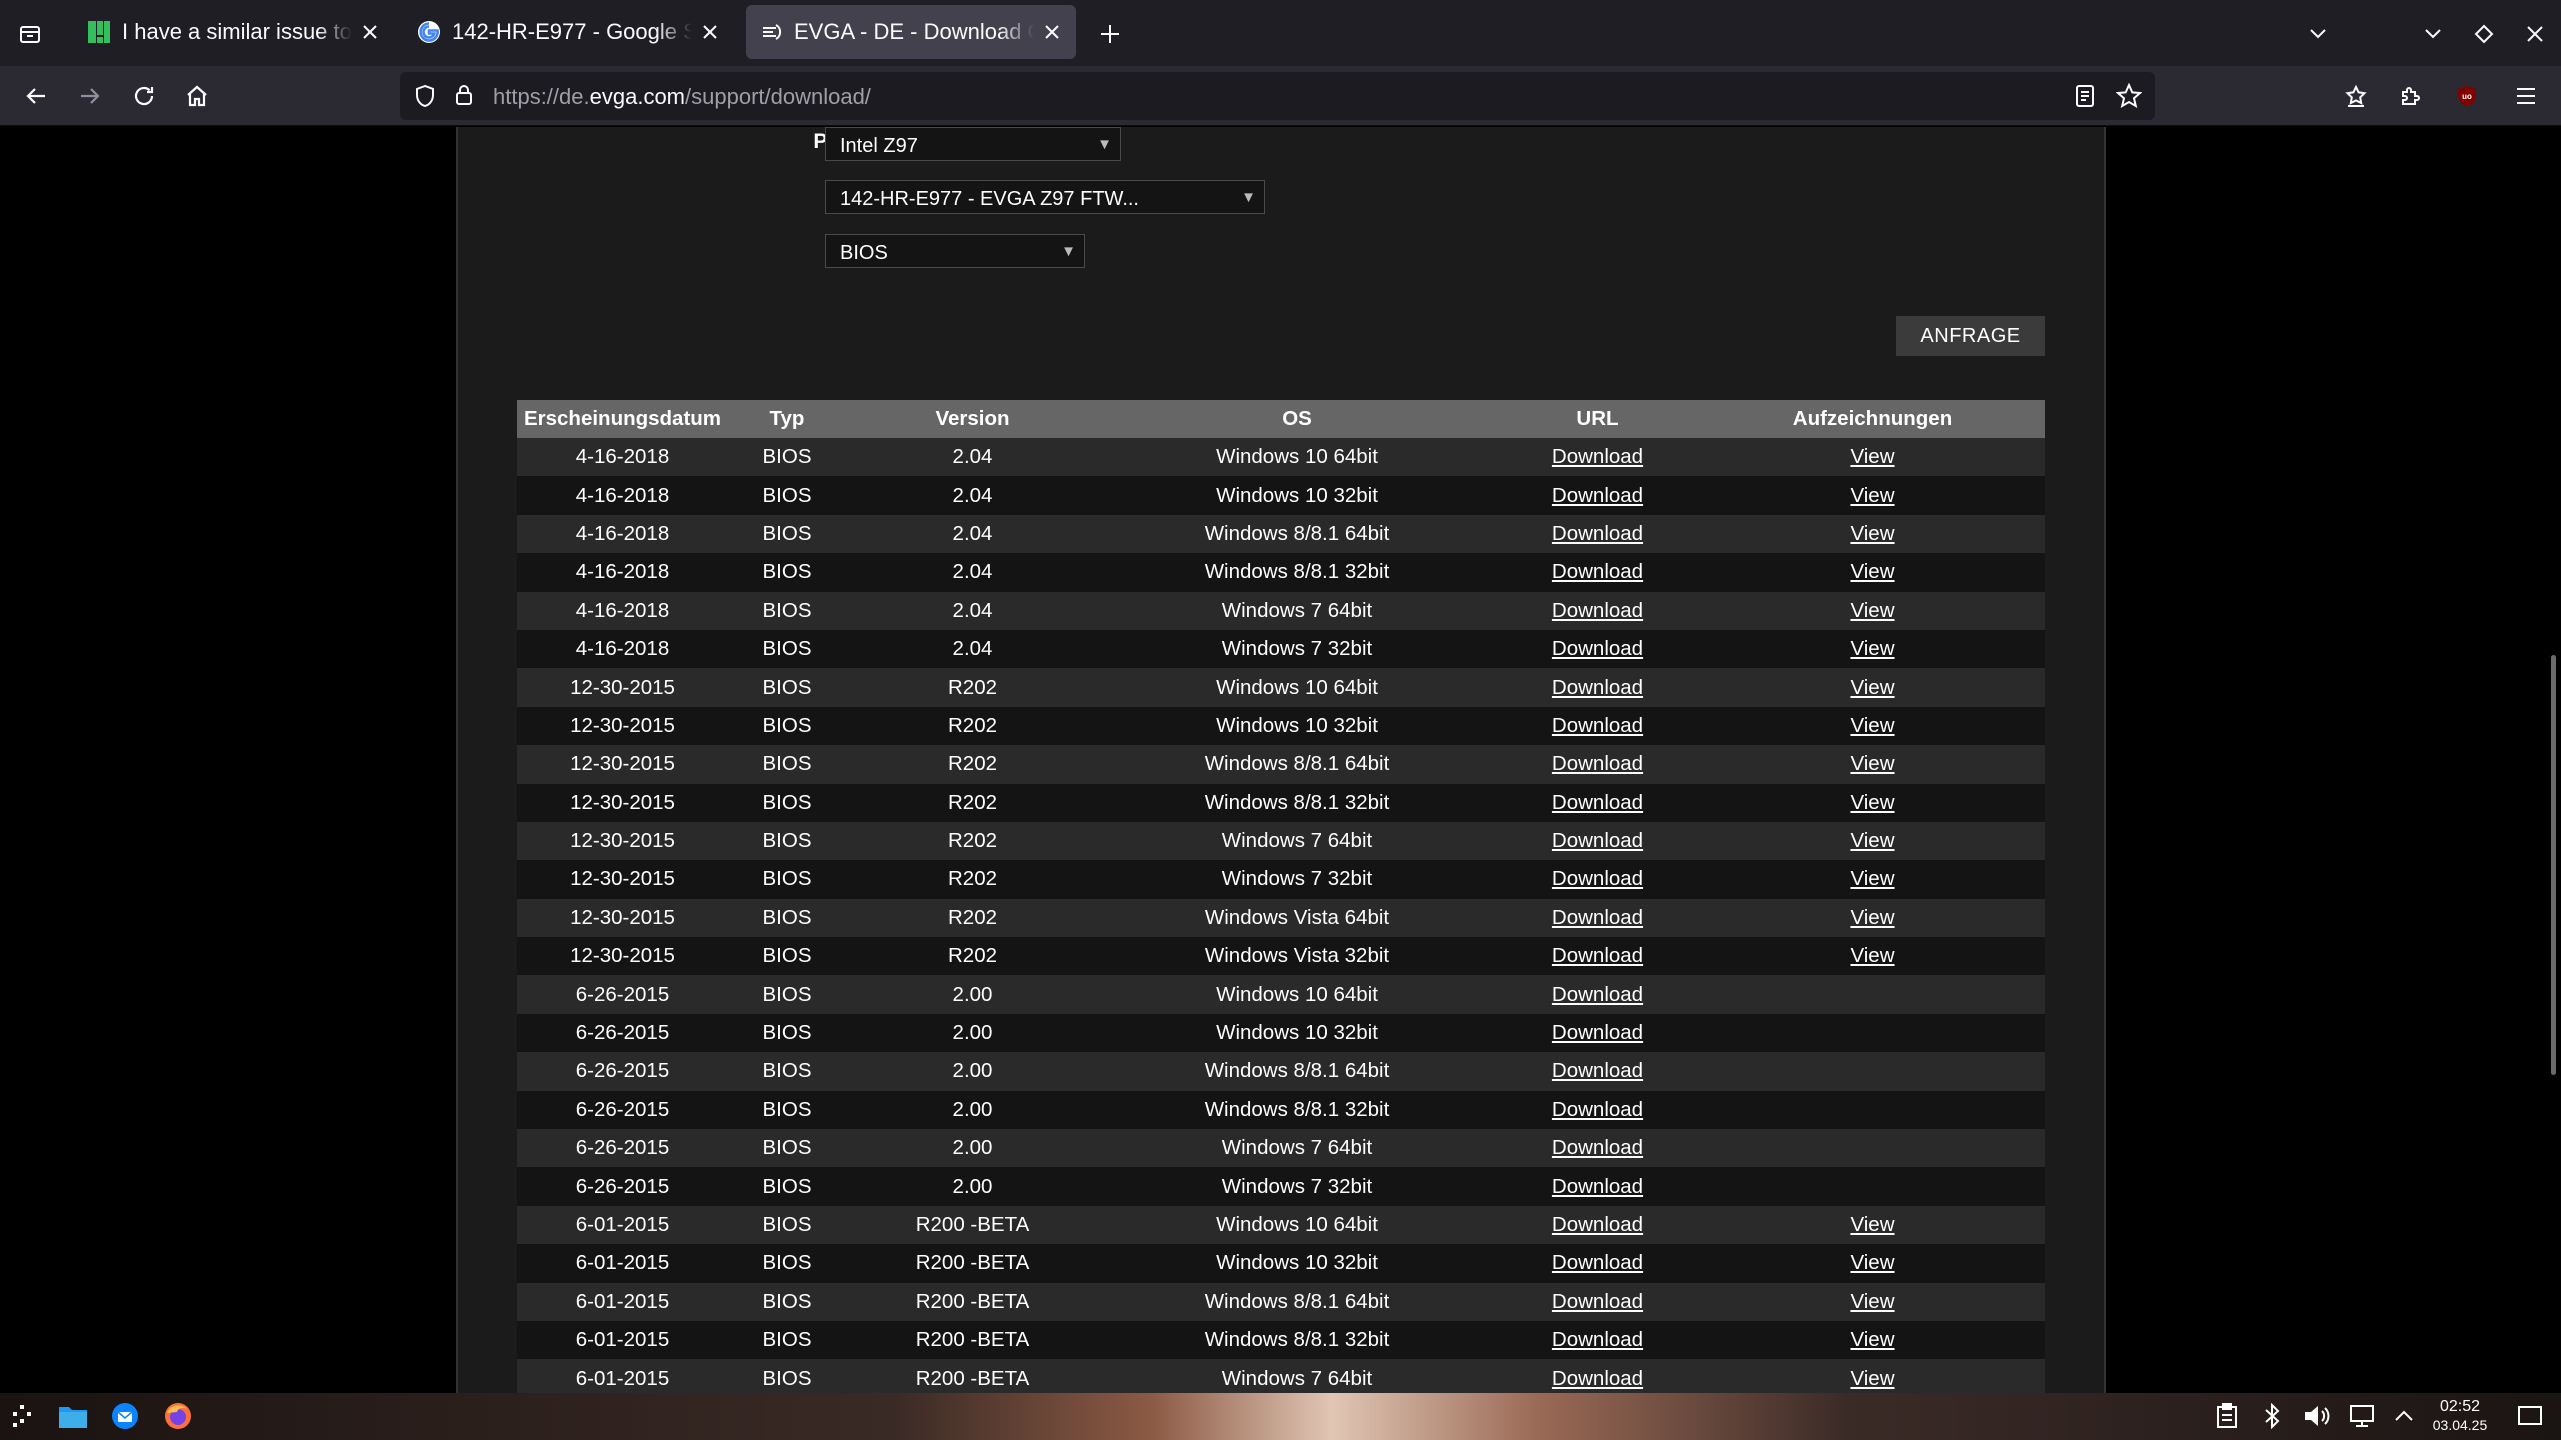  What do you see at coordinates (2272, 1416) in the screenshot?
I see `bluetooth-button` at bounding box center [2272, 1416].